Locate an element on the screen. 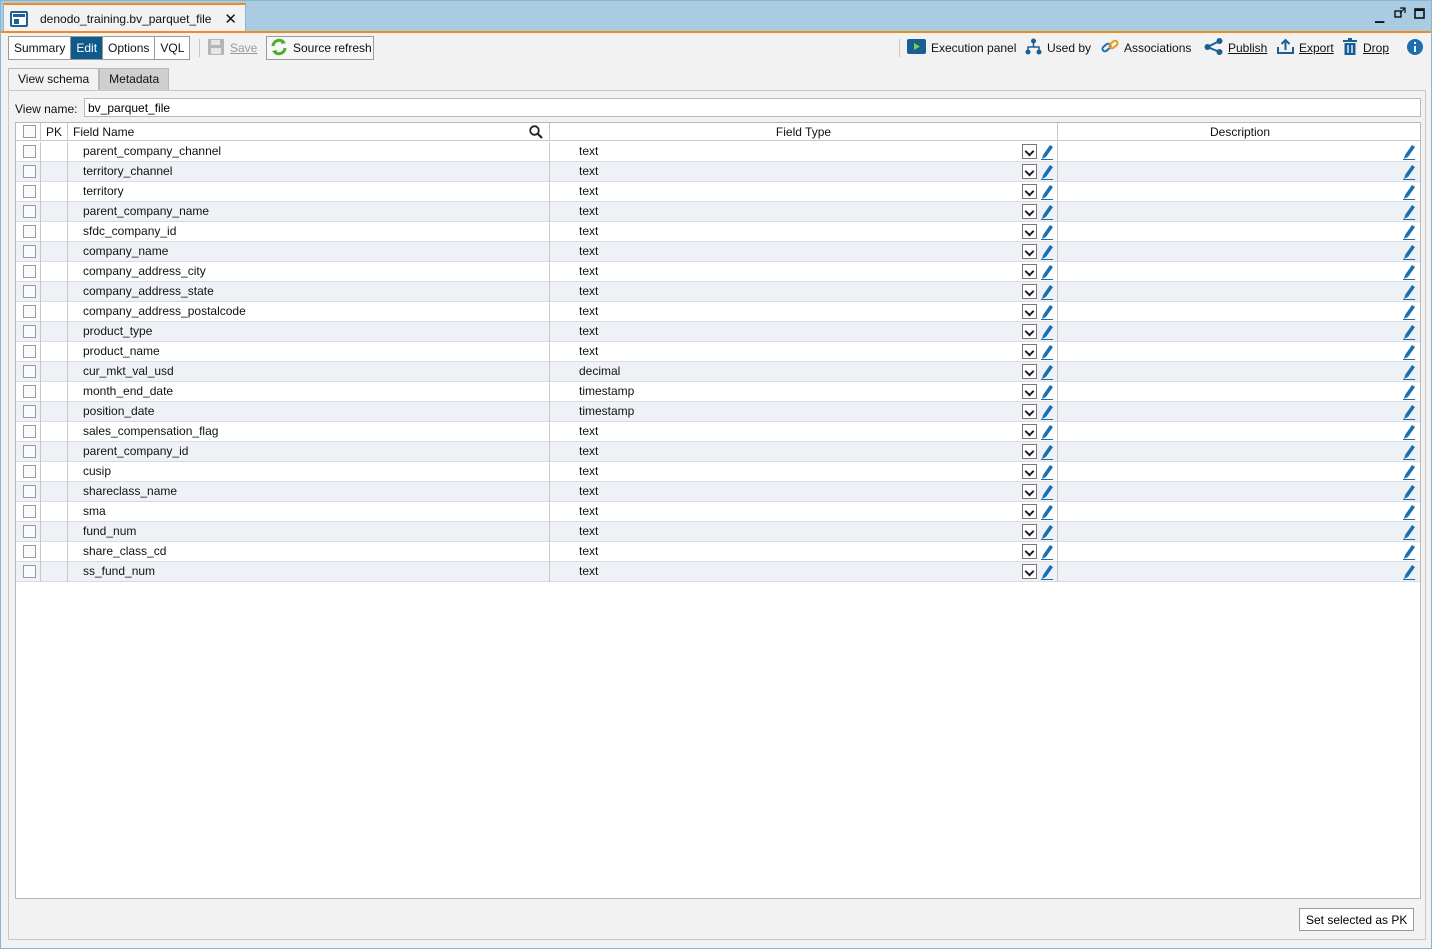  document-tab: denodo_training.bv_parquet_file ✕ is located at coordinates (124, 17).